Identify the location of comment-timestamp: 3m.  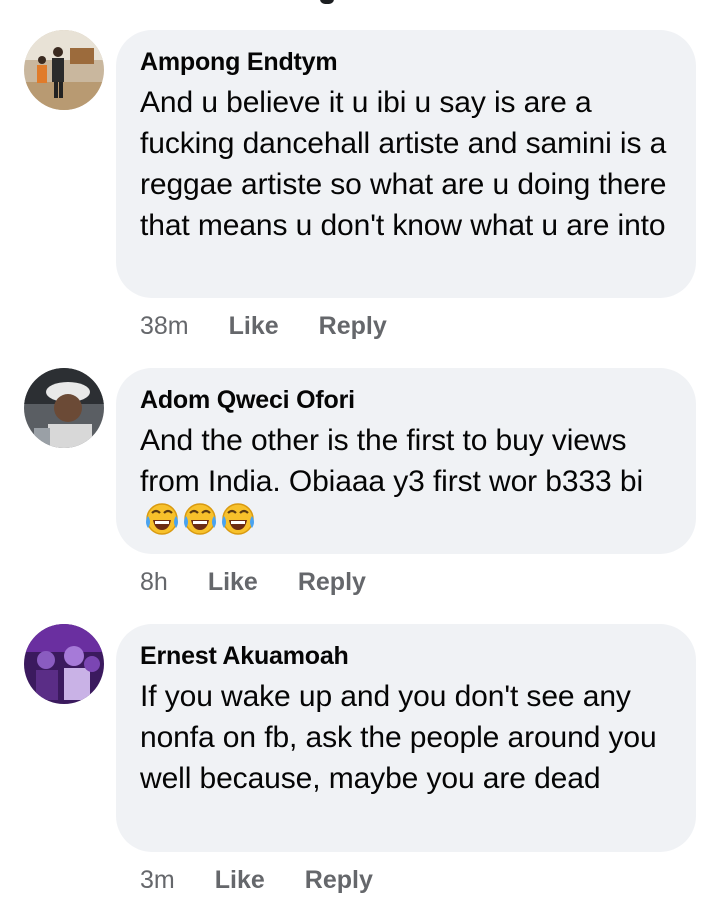
(157, 880).